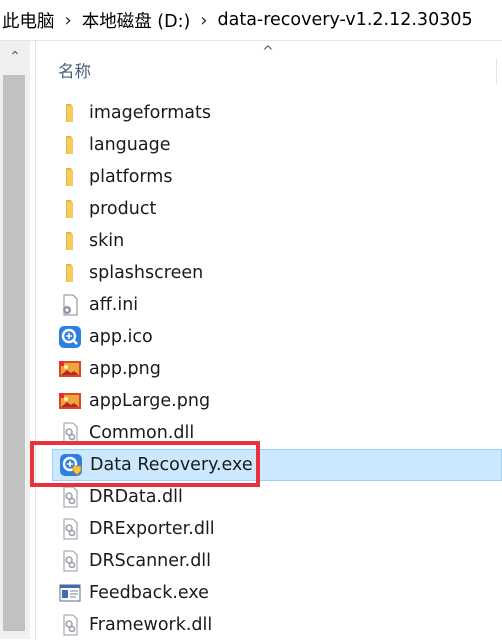  I want to click on scrollbar-thumb, so click(14, 353).